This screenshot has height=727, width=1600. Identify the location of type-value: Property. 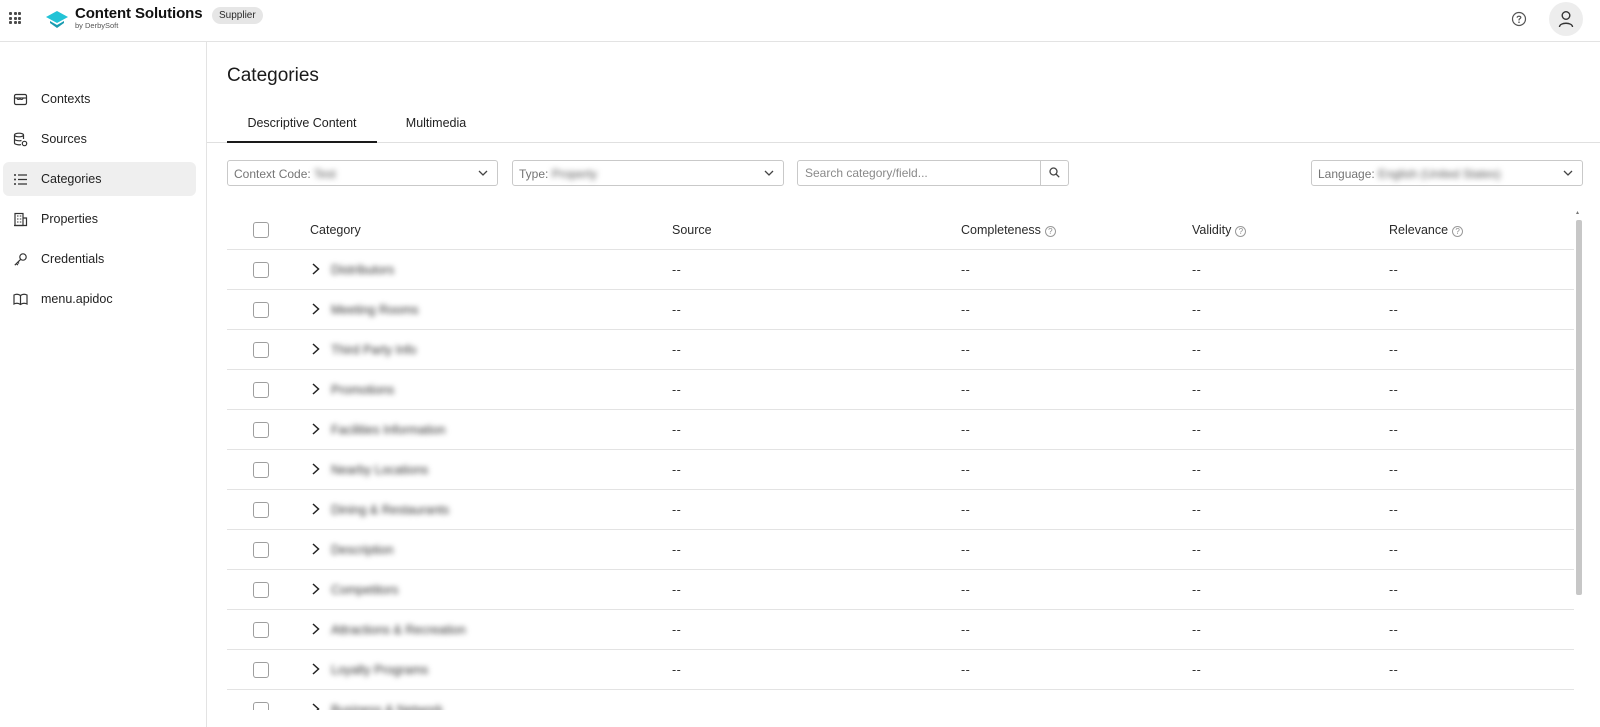
(574, 174).